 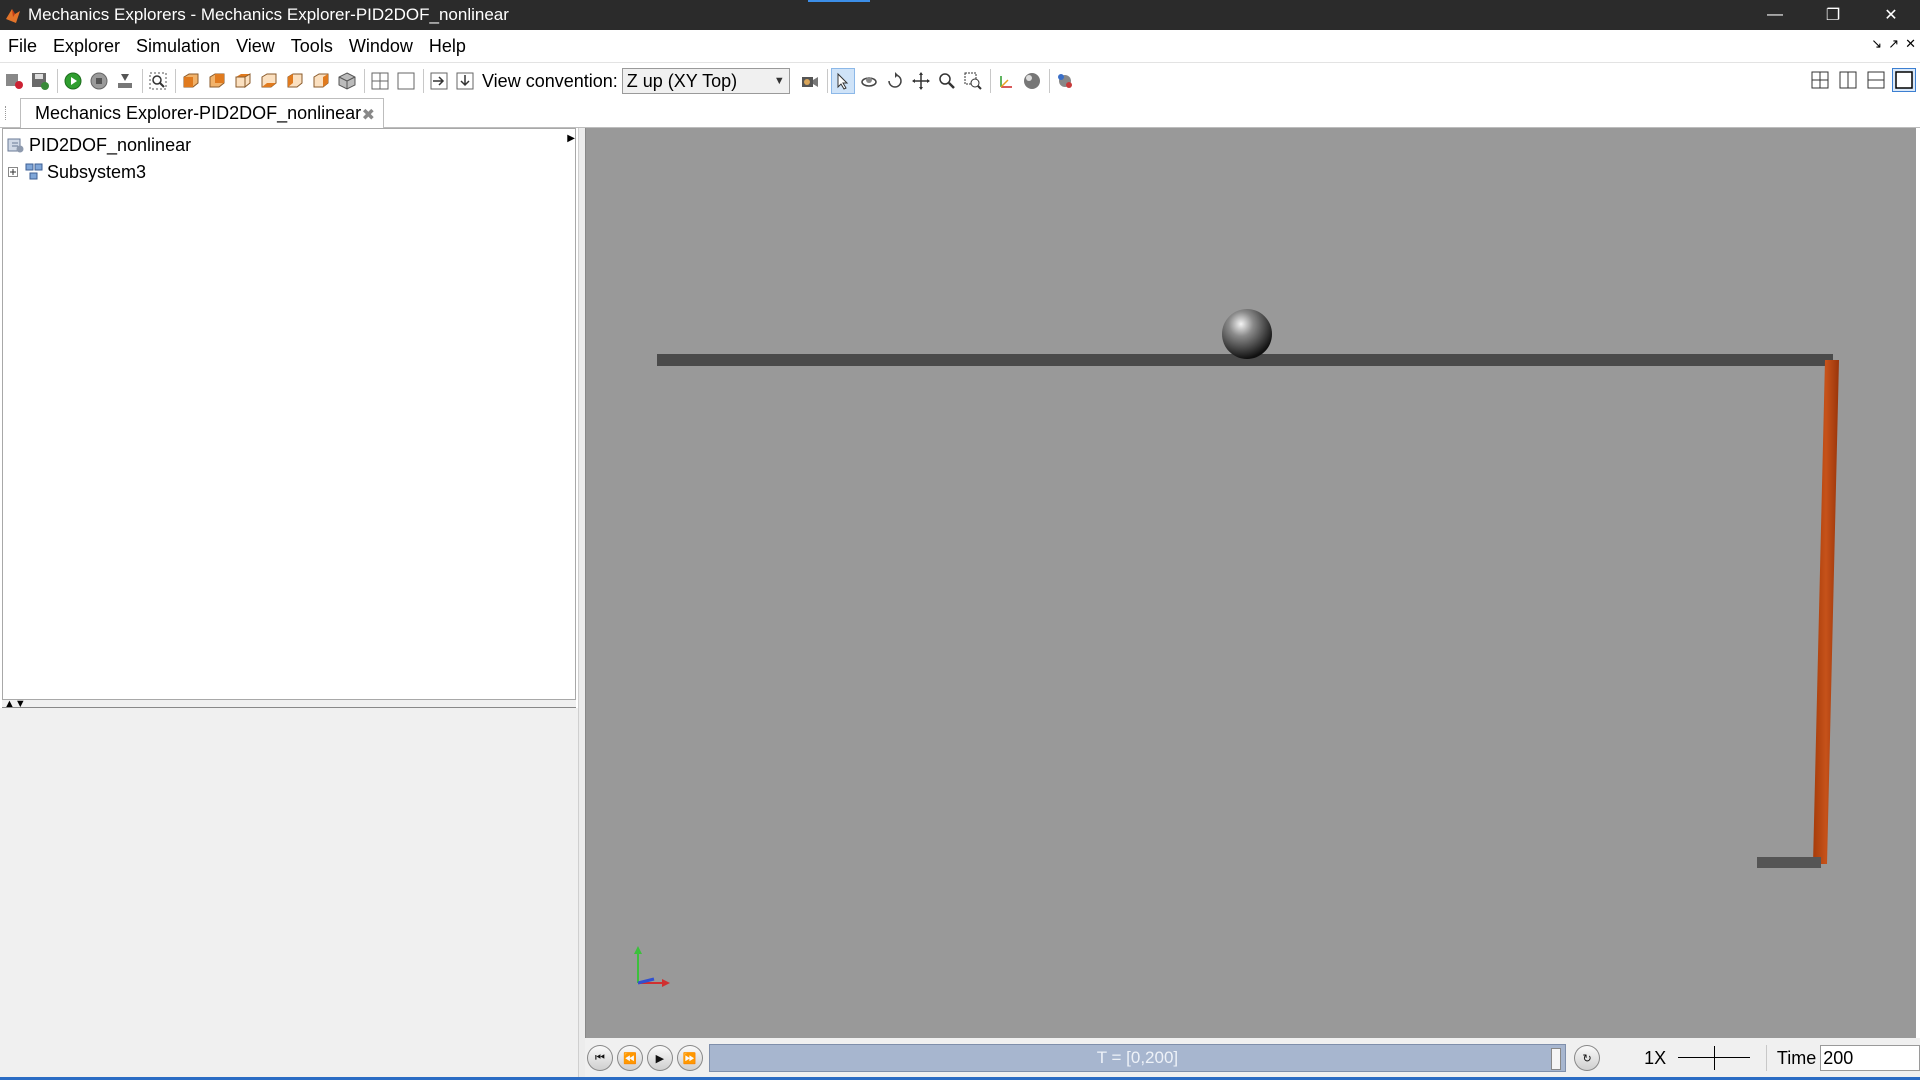 I want to click on undock-icon: ↗, so click(x=1893, y=44).